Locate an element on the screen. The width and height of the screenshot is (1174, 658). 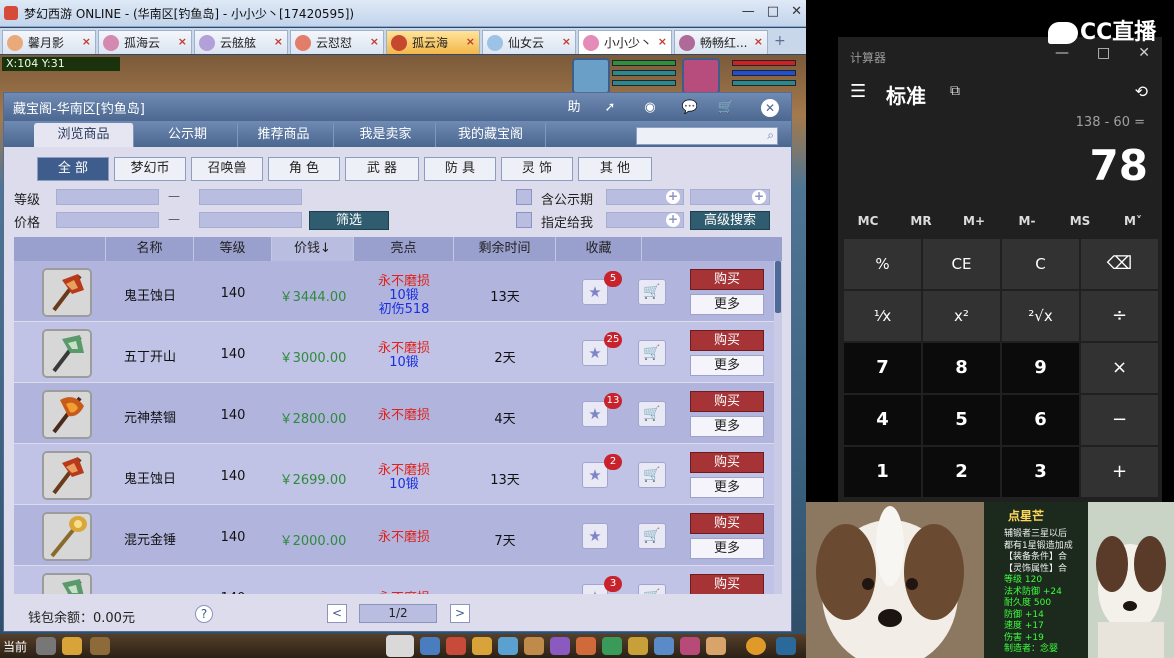
close-icon: ✕ is located at coordinates (1144, 53).